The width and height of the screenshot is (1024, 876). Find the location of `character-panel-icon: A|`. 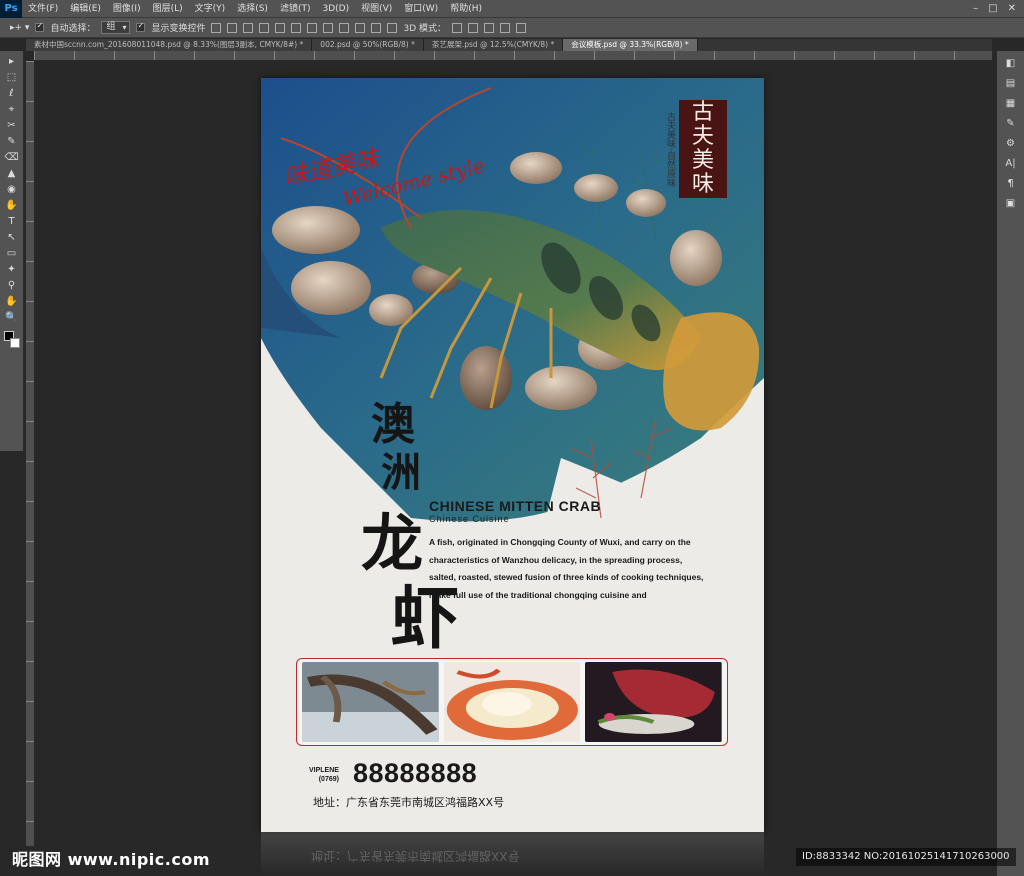

character-panel-icon: A| is located at coordinates (1011, 164).